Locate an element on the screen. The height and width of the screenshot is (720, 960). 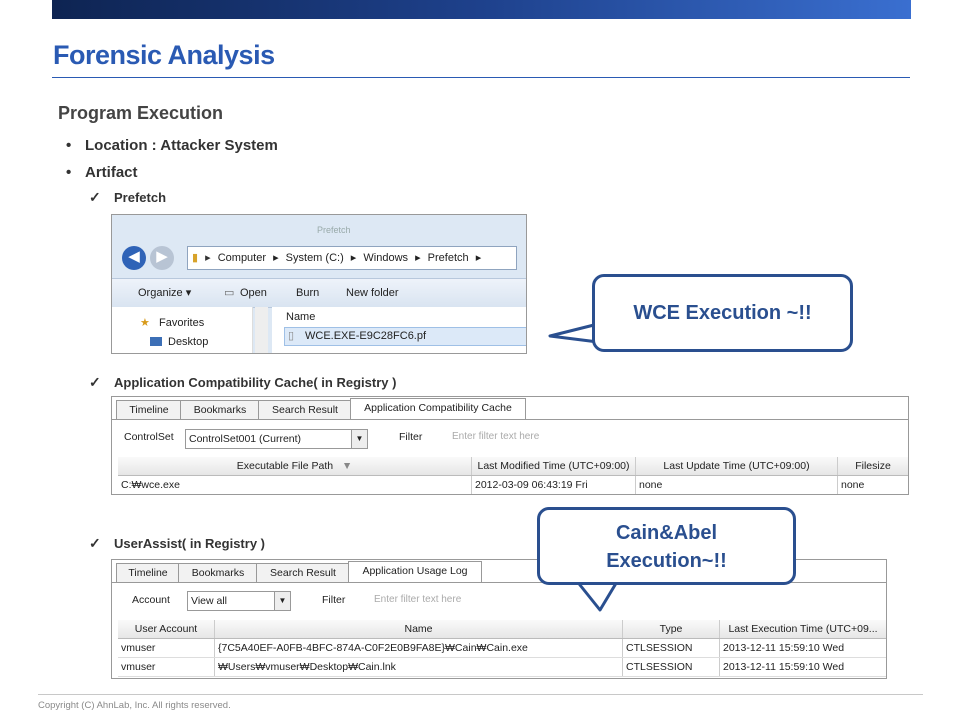
organize-label: Organize is located at coordinates (160, 293).